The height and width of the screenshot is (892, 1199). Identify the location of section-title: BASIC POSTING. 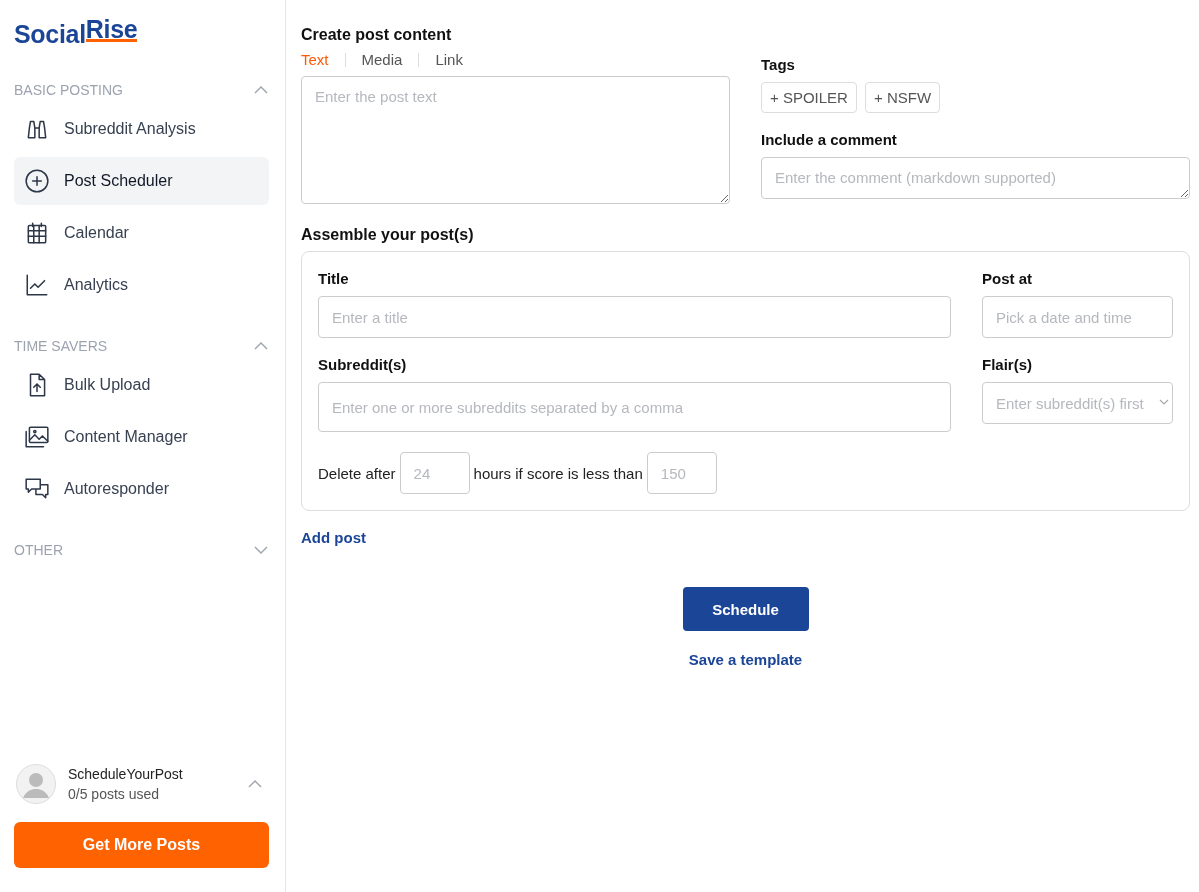
(68, 90).